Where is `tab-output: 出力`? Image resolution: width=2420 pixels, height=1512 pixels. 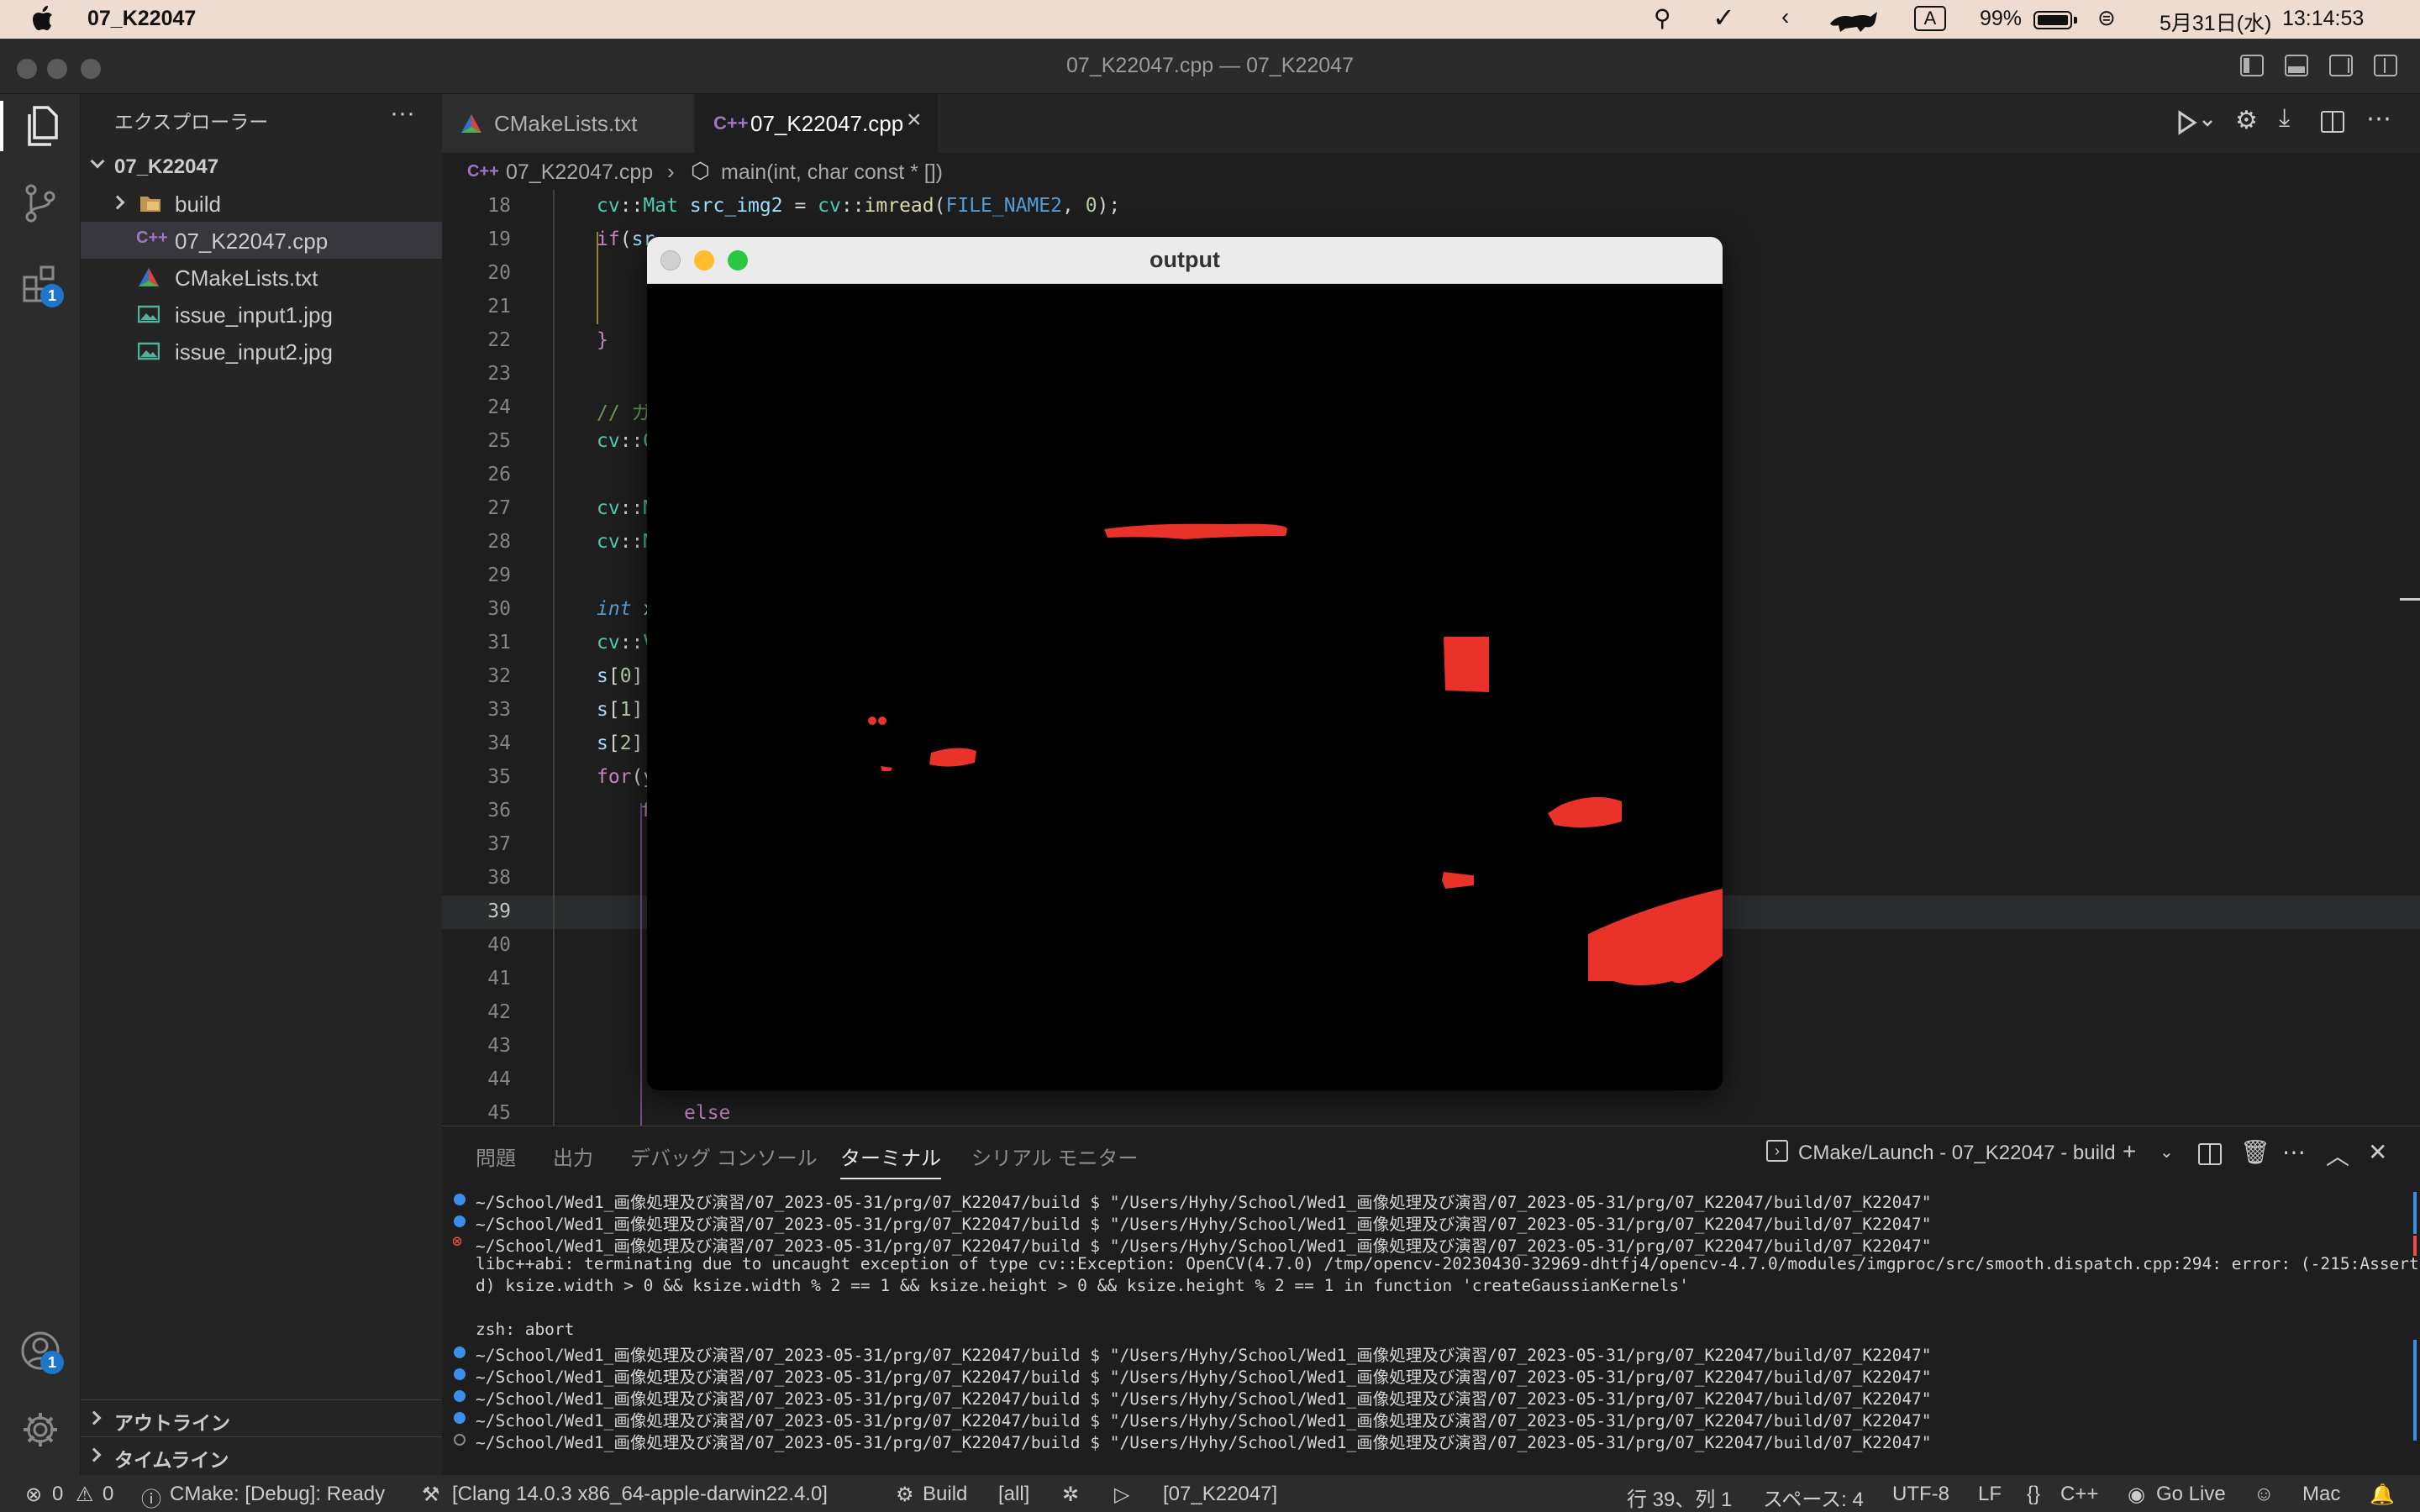 tab-output: 出力 is located at coordinates (573, 1156).